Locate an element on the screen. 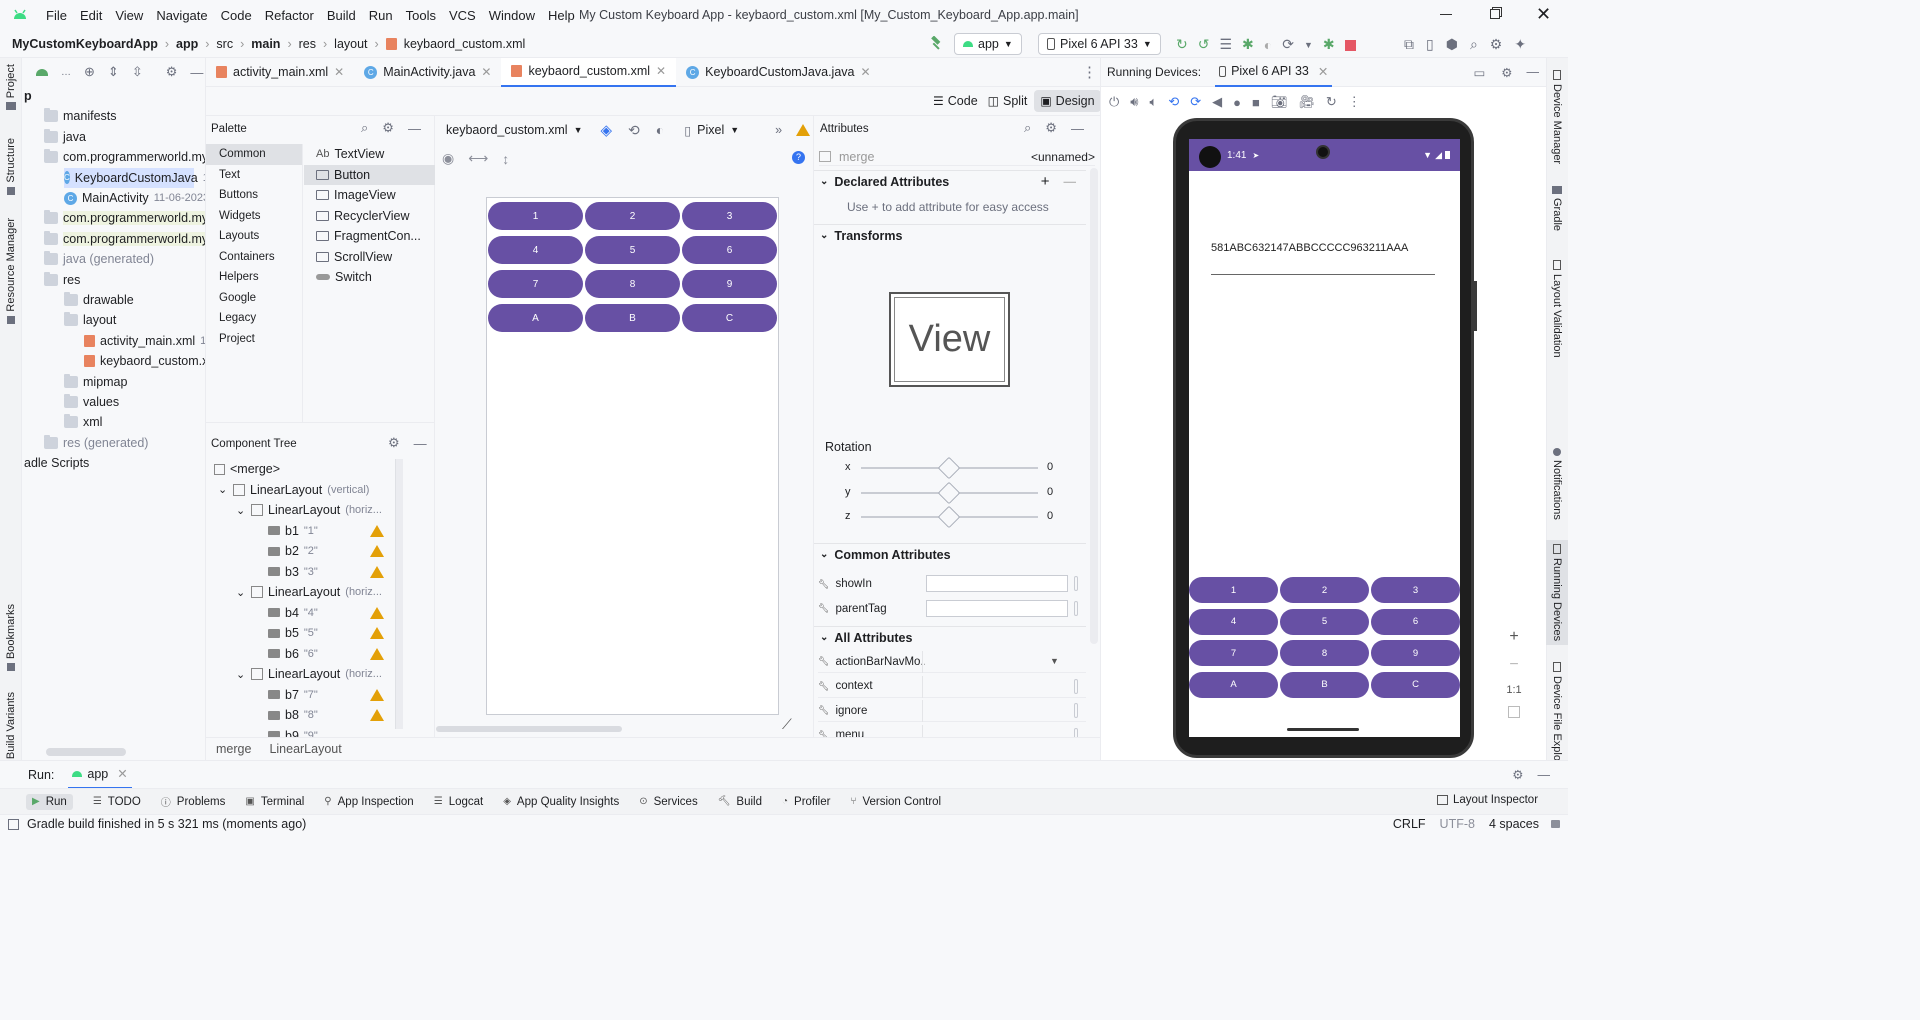 The height and width of the screenshot is (1020, 1920). project-tree-item: xml is located at coordinates (83, 422).